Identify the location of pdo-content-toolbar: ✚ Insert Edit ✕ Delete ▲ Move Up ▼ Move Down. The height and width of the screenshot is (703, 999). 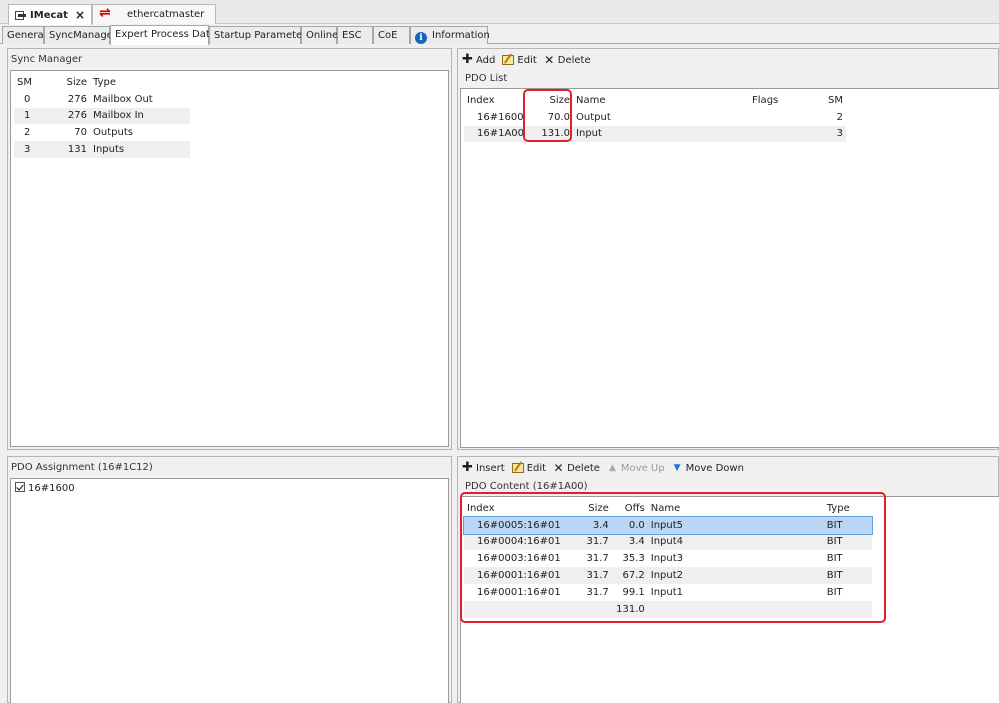
(606, 468).